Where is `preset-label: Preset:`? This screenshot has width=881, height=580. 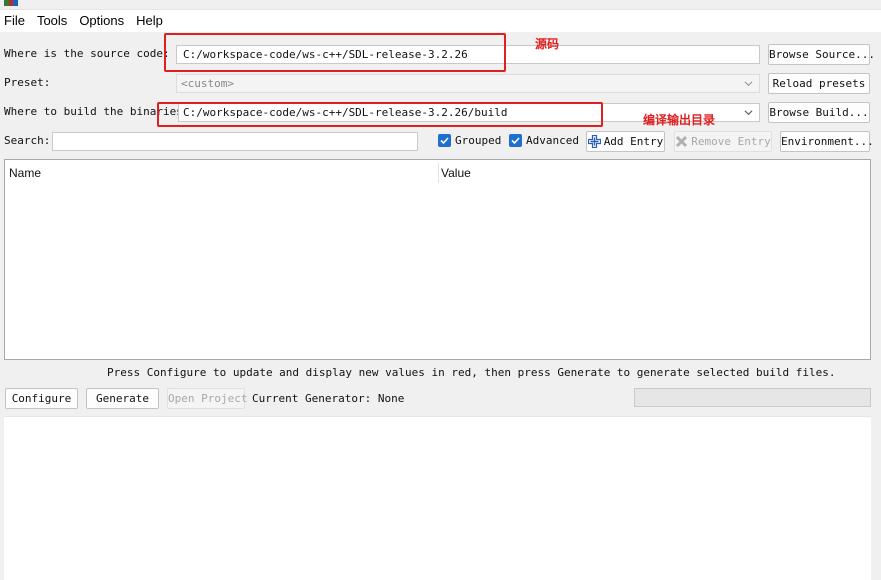
preset-label: Preset: is located at coordinates (27, 82).